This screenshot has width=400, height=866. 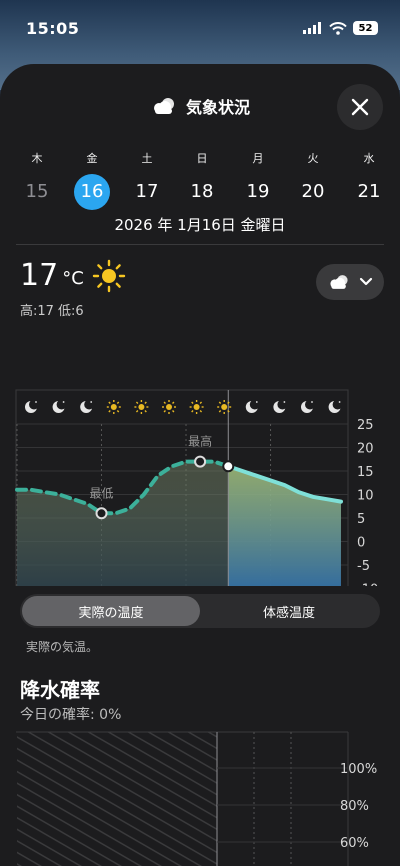 I want to click on battery-icon: 52, so click(x=365, y=28).